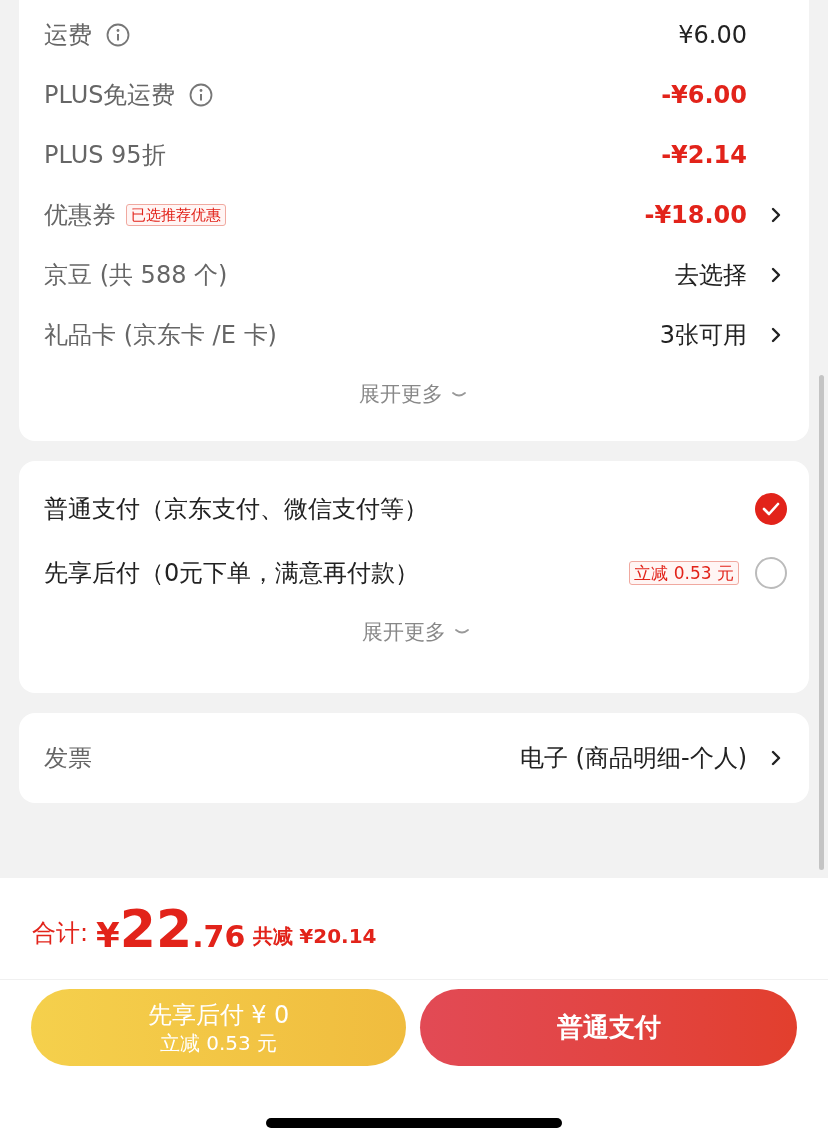 This screenshot has width=828, height=1144. Describe the element at coordinates (711, 275) in the screenshot. I see `fee-value: 去选择` at that location.